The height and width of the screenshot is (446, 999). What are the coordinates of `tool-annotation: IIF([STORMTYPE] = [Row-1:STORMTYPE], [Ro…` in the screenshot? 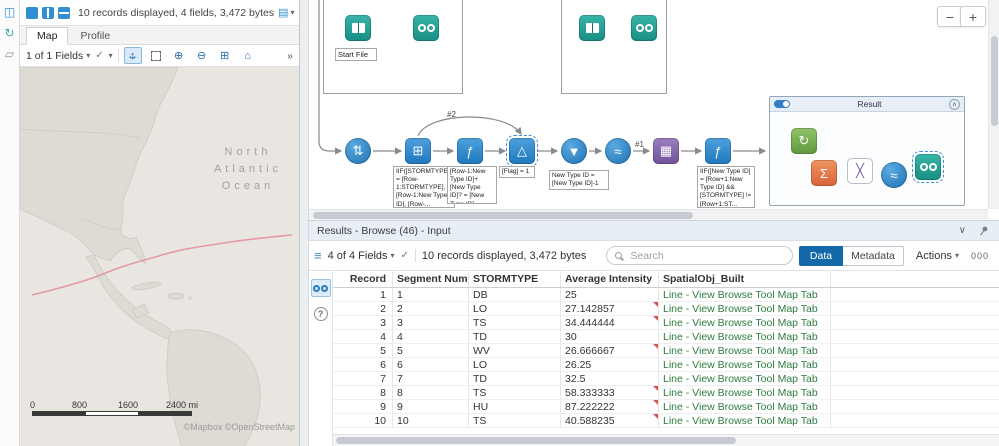 It's located at (424, 187).